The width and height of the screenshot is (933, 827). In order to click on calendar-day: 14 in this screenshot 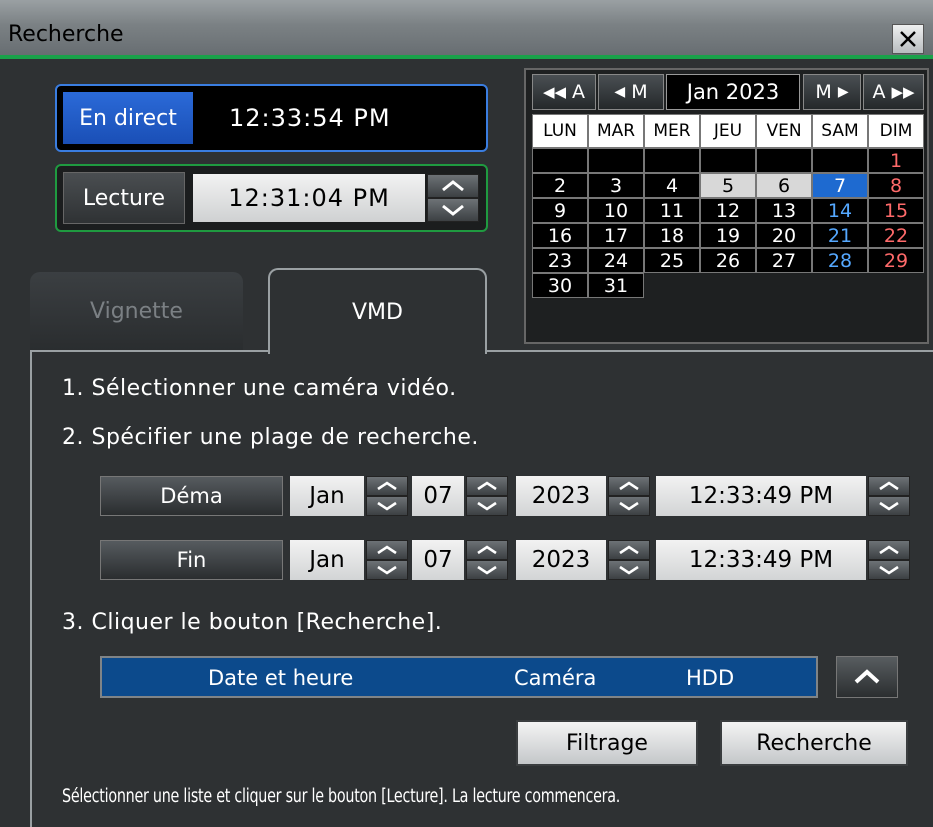, I will do `click(840, 210)`.